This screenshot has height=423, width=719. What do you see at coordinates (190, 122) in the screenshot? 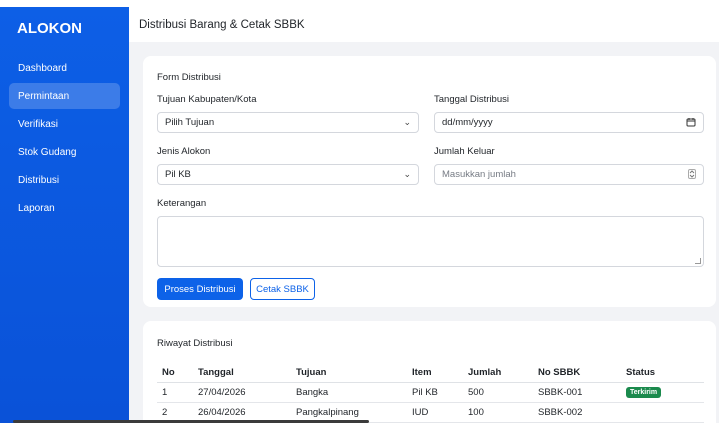
I see `tujuan-value: Pilih Tujuan` at bounding box center [190, 122].